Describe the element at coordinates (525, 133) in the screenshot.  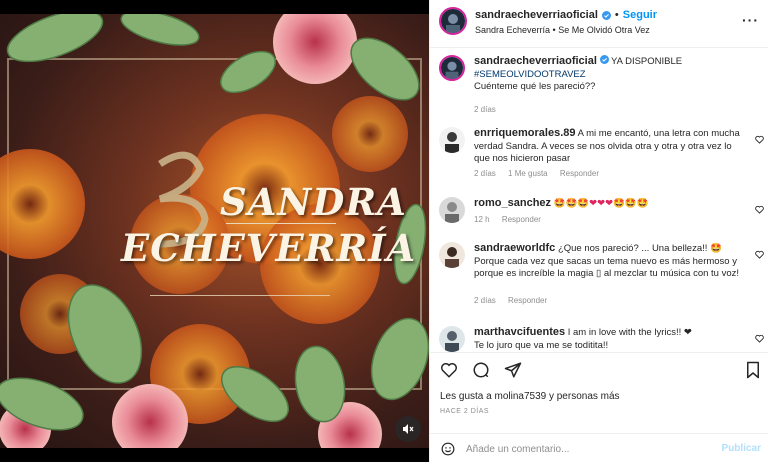
I see `comment-username: enrriquemorales.89` at that location.